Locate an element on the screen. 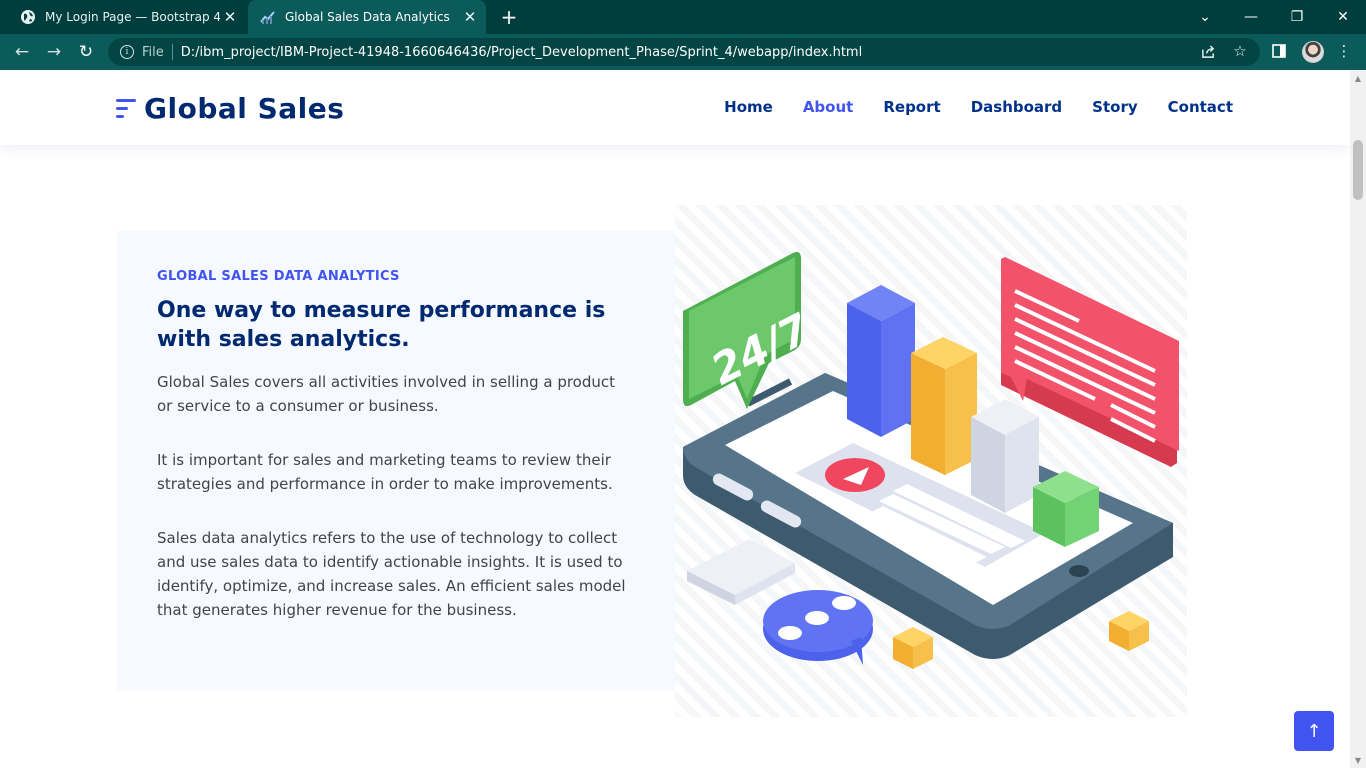 The image size is (1366, 768). tab-search-chevron-icon: ⌄ is located at coordinates (1205, 17).